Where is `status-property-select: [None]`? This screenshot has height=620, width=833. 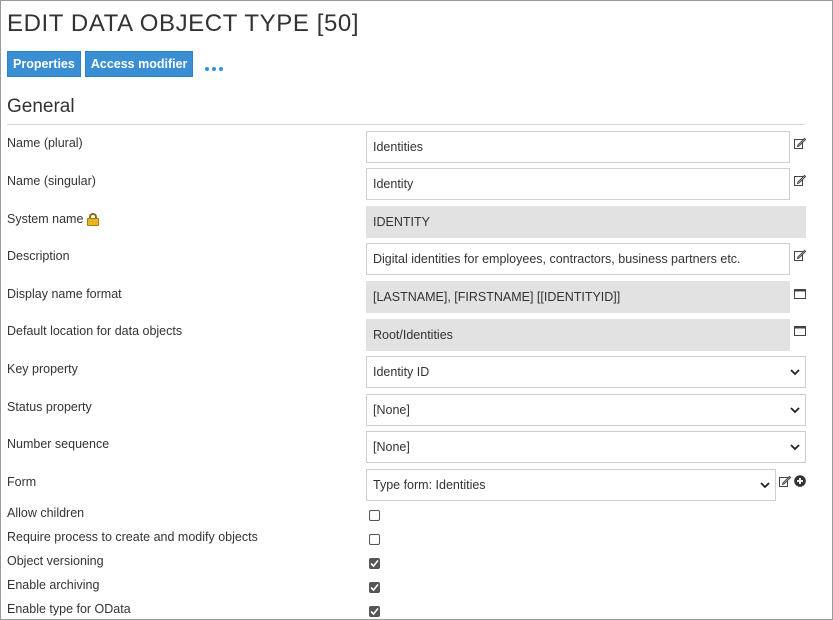 status-property-select: [None] is located at coordinates (586, 410).